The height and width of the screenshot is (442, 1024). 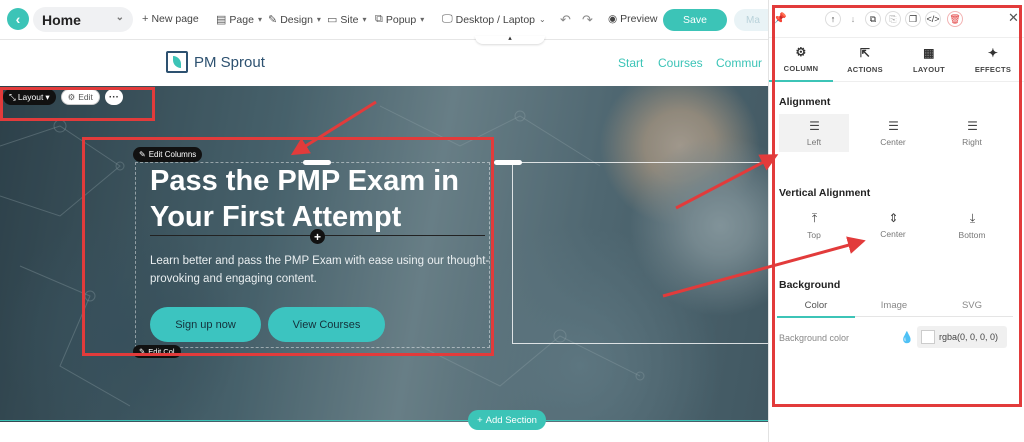 What do you see at coordinates (241, 19) in the screenshot?
I see `page-menu-label: Page` at bounding box center [241, 19].